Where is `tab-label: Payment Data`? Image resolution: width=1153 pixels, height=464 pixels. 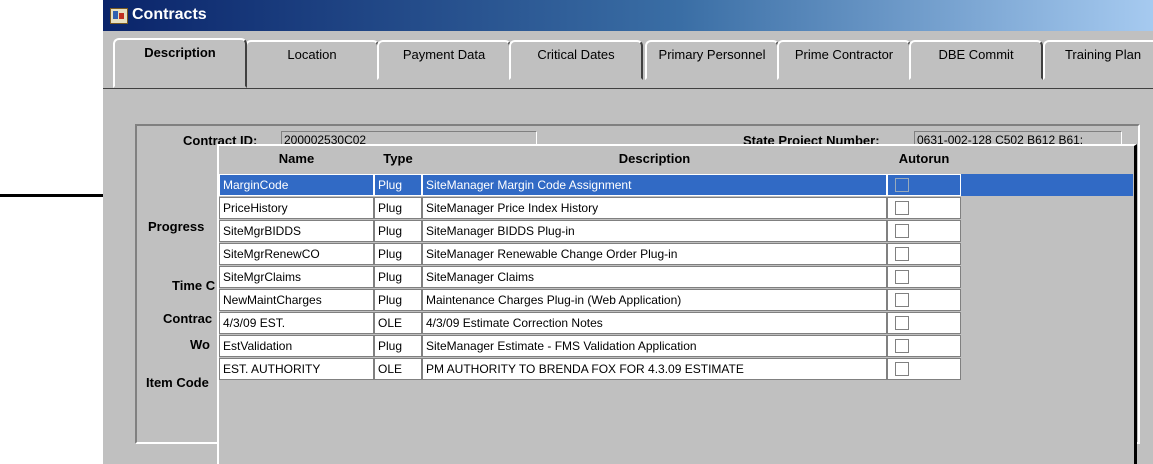
tab-label: Payment Data is located at coordinates (444, 54).